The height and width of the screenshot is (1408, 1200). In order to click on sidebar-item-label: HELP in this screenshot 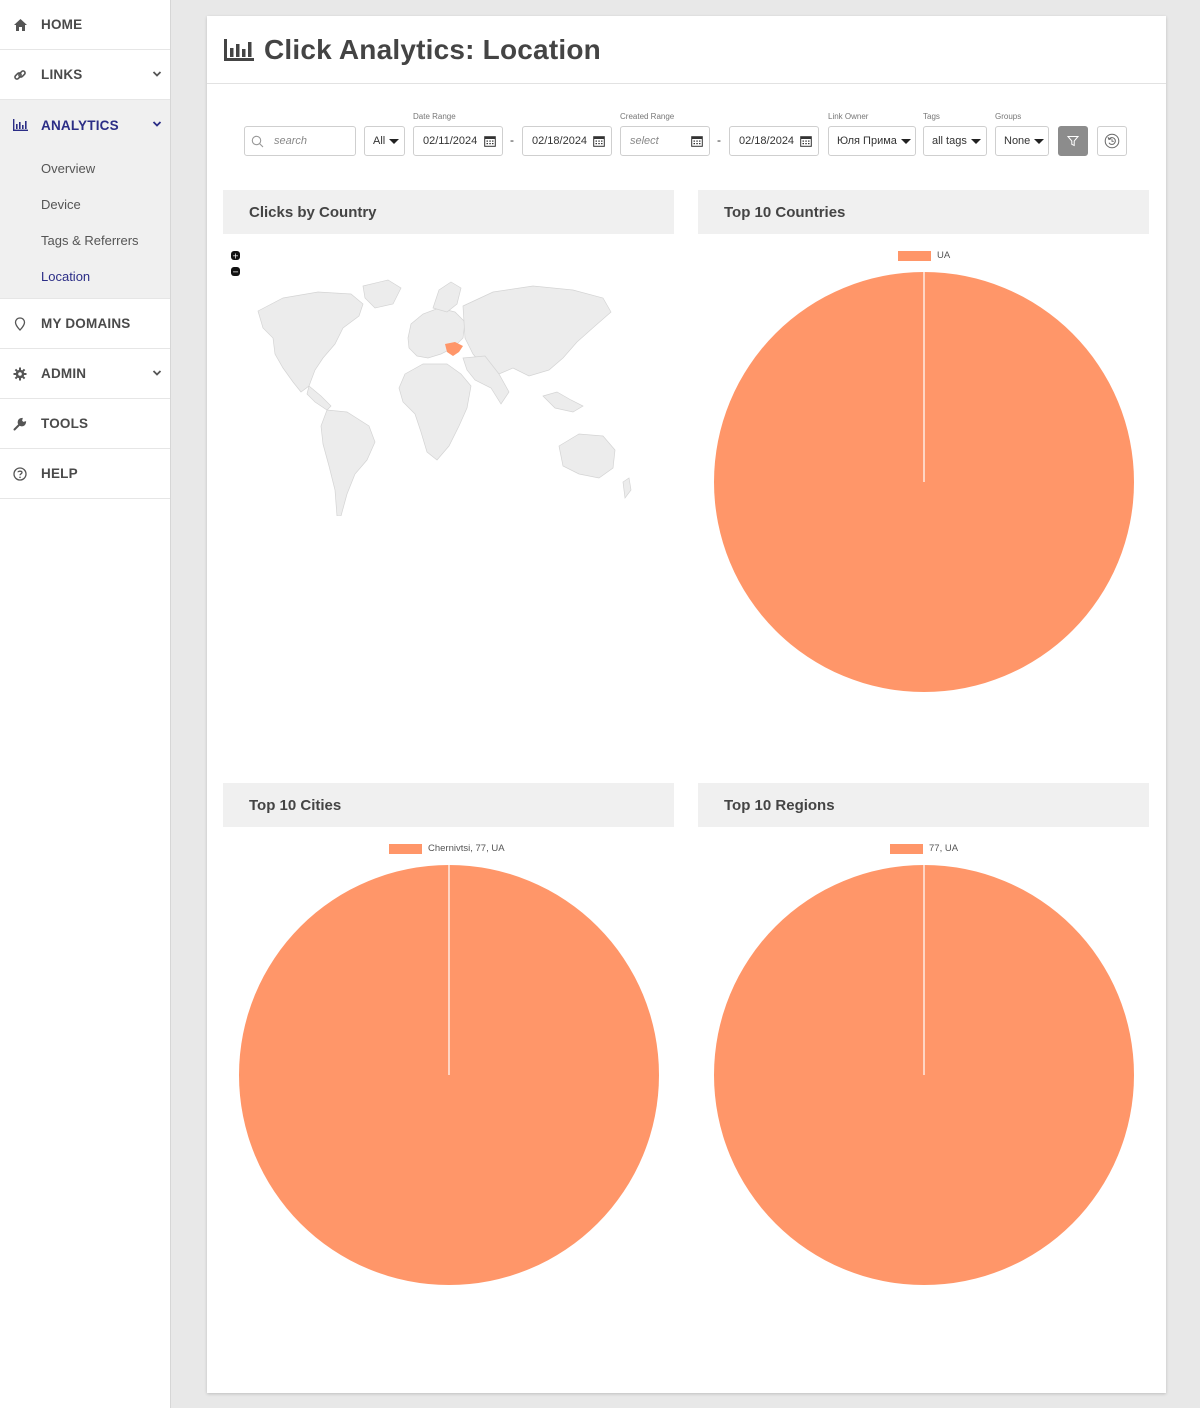, I will do `click(59, 473)`.